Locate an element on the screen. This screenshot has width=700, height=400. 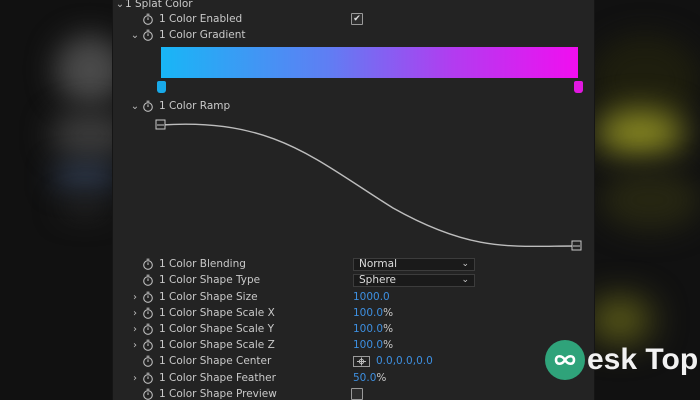
property-shape-preview: 1 Color Shape Preview is located at coordinates (353, 393).